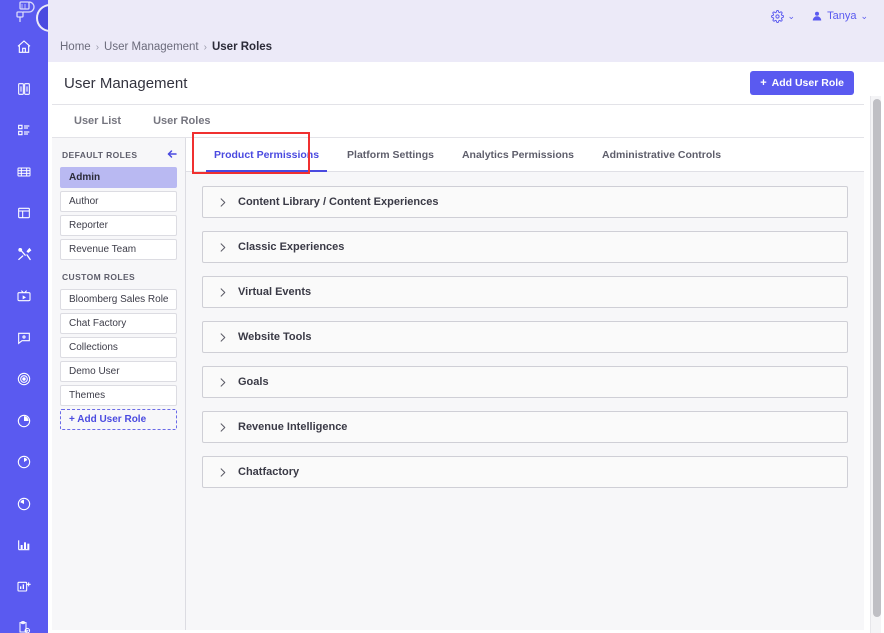 Image resolution: width=884 pixels, height=633 pixels. Describe the element at coordinates (75, 47) in the screenshot. I see `breadcrumb-item-home: Home` at that location.